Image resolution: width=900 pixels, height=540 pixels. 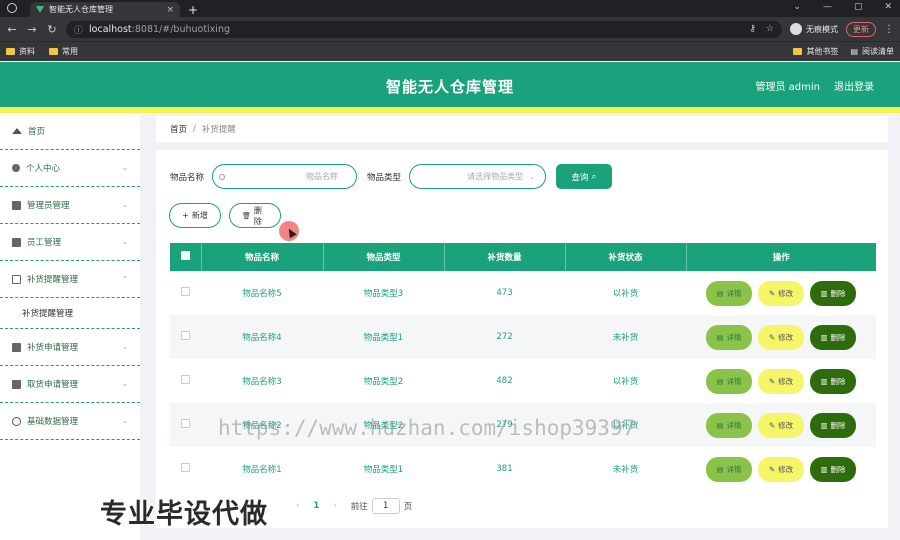 I want to click on select-all-checkbox, so click(x=185, y=255).